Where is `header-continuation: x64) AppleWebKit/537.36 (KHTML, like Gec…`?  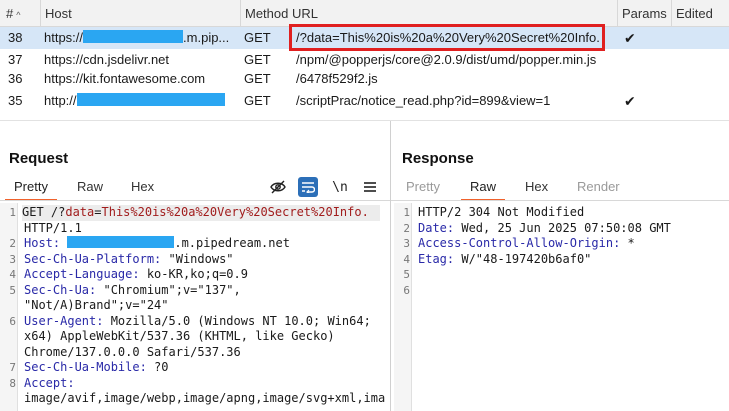
header-continuation: x64) AppleWebKit/537.36 (KHTML, like Gec… is located at coordinates (179, 336).